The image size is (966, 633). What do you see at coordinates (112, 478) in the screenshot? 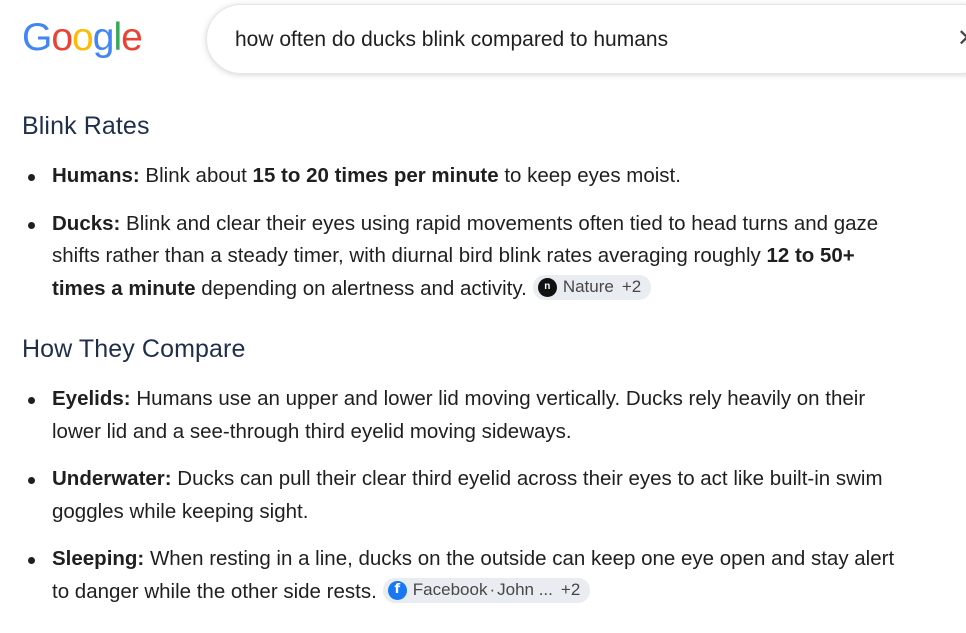
I see `item-label: Underwater:` at bounding box center [112, 478].